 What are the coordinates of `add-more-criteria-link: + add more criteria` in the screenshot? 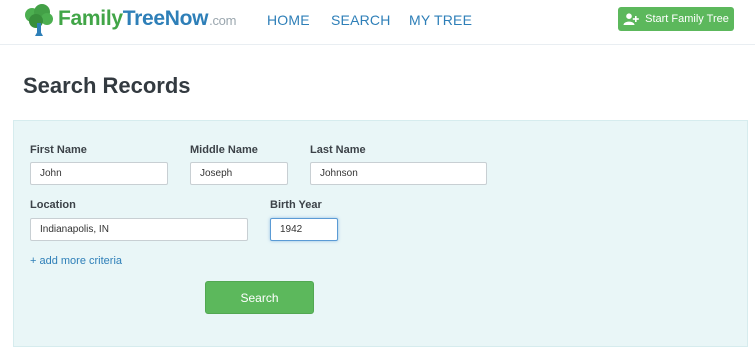 It's located at (76, 261).